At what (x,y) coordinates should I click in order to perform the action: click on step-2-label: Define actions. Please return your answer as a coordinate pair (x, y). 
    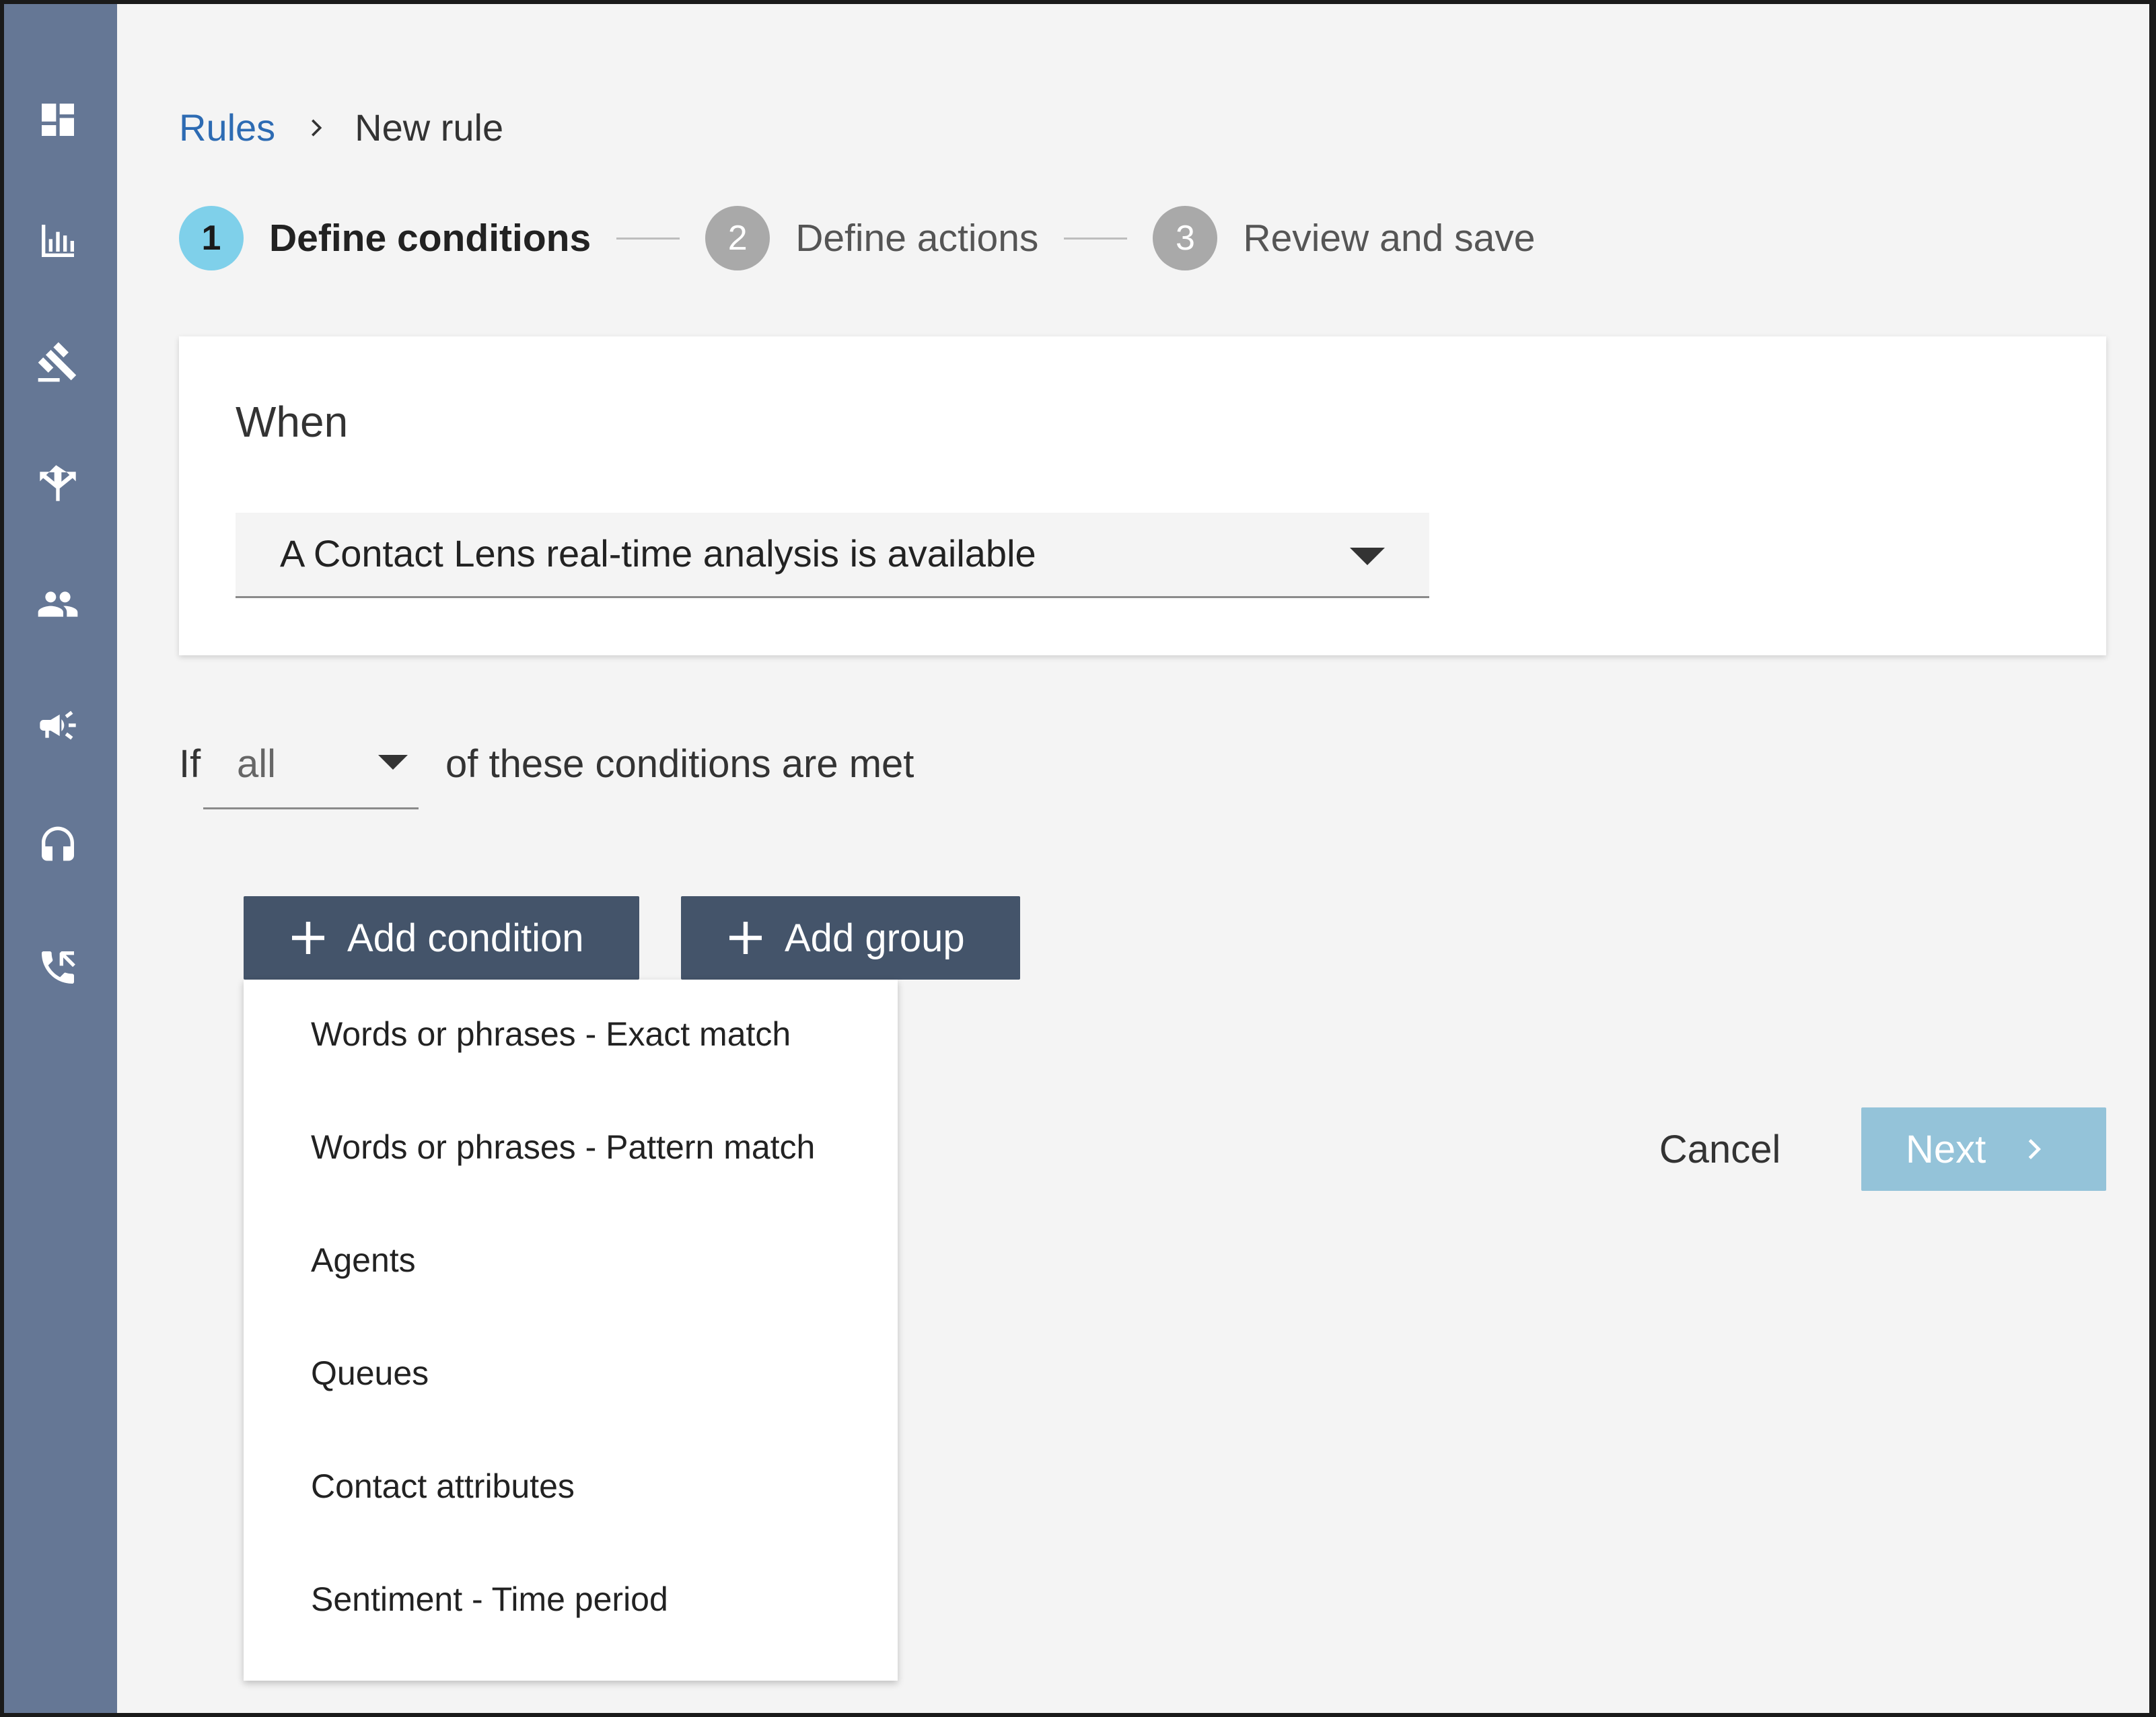
    Looking at the image, I should click on (917, 238).